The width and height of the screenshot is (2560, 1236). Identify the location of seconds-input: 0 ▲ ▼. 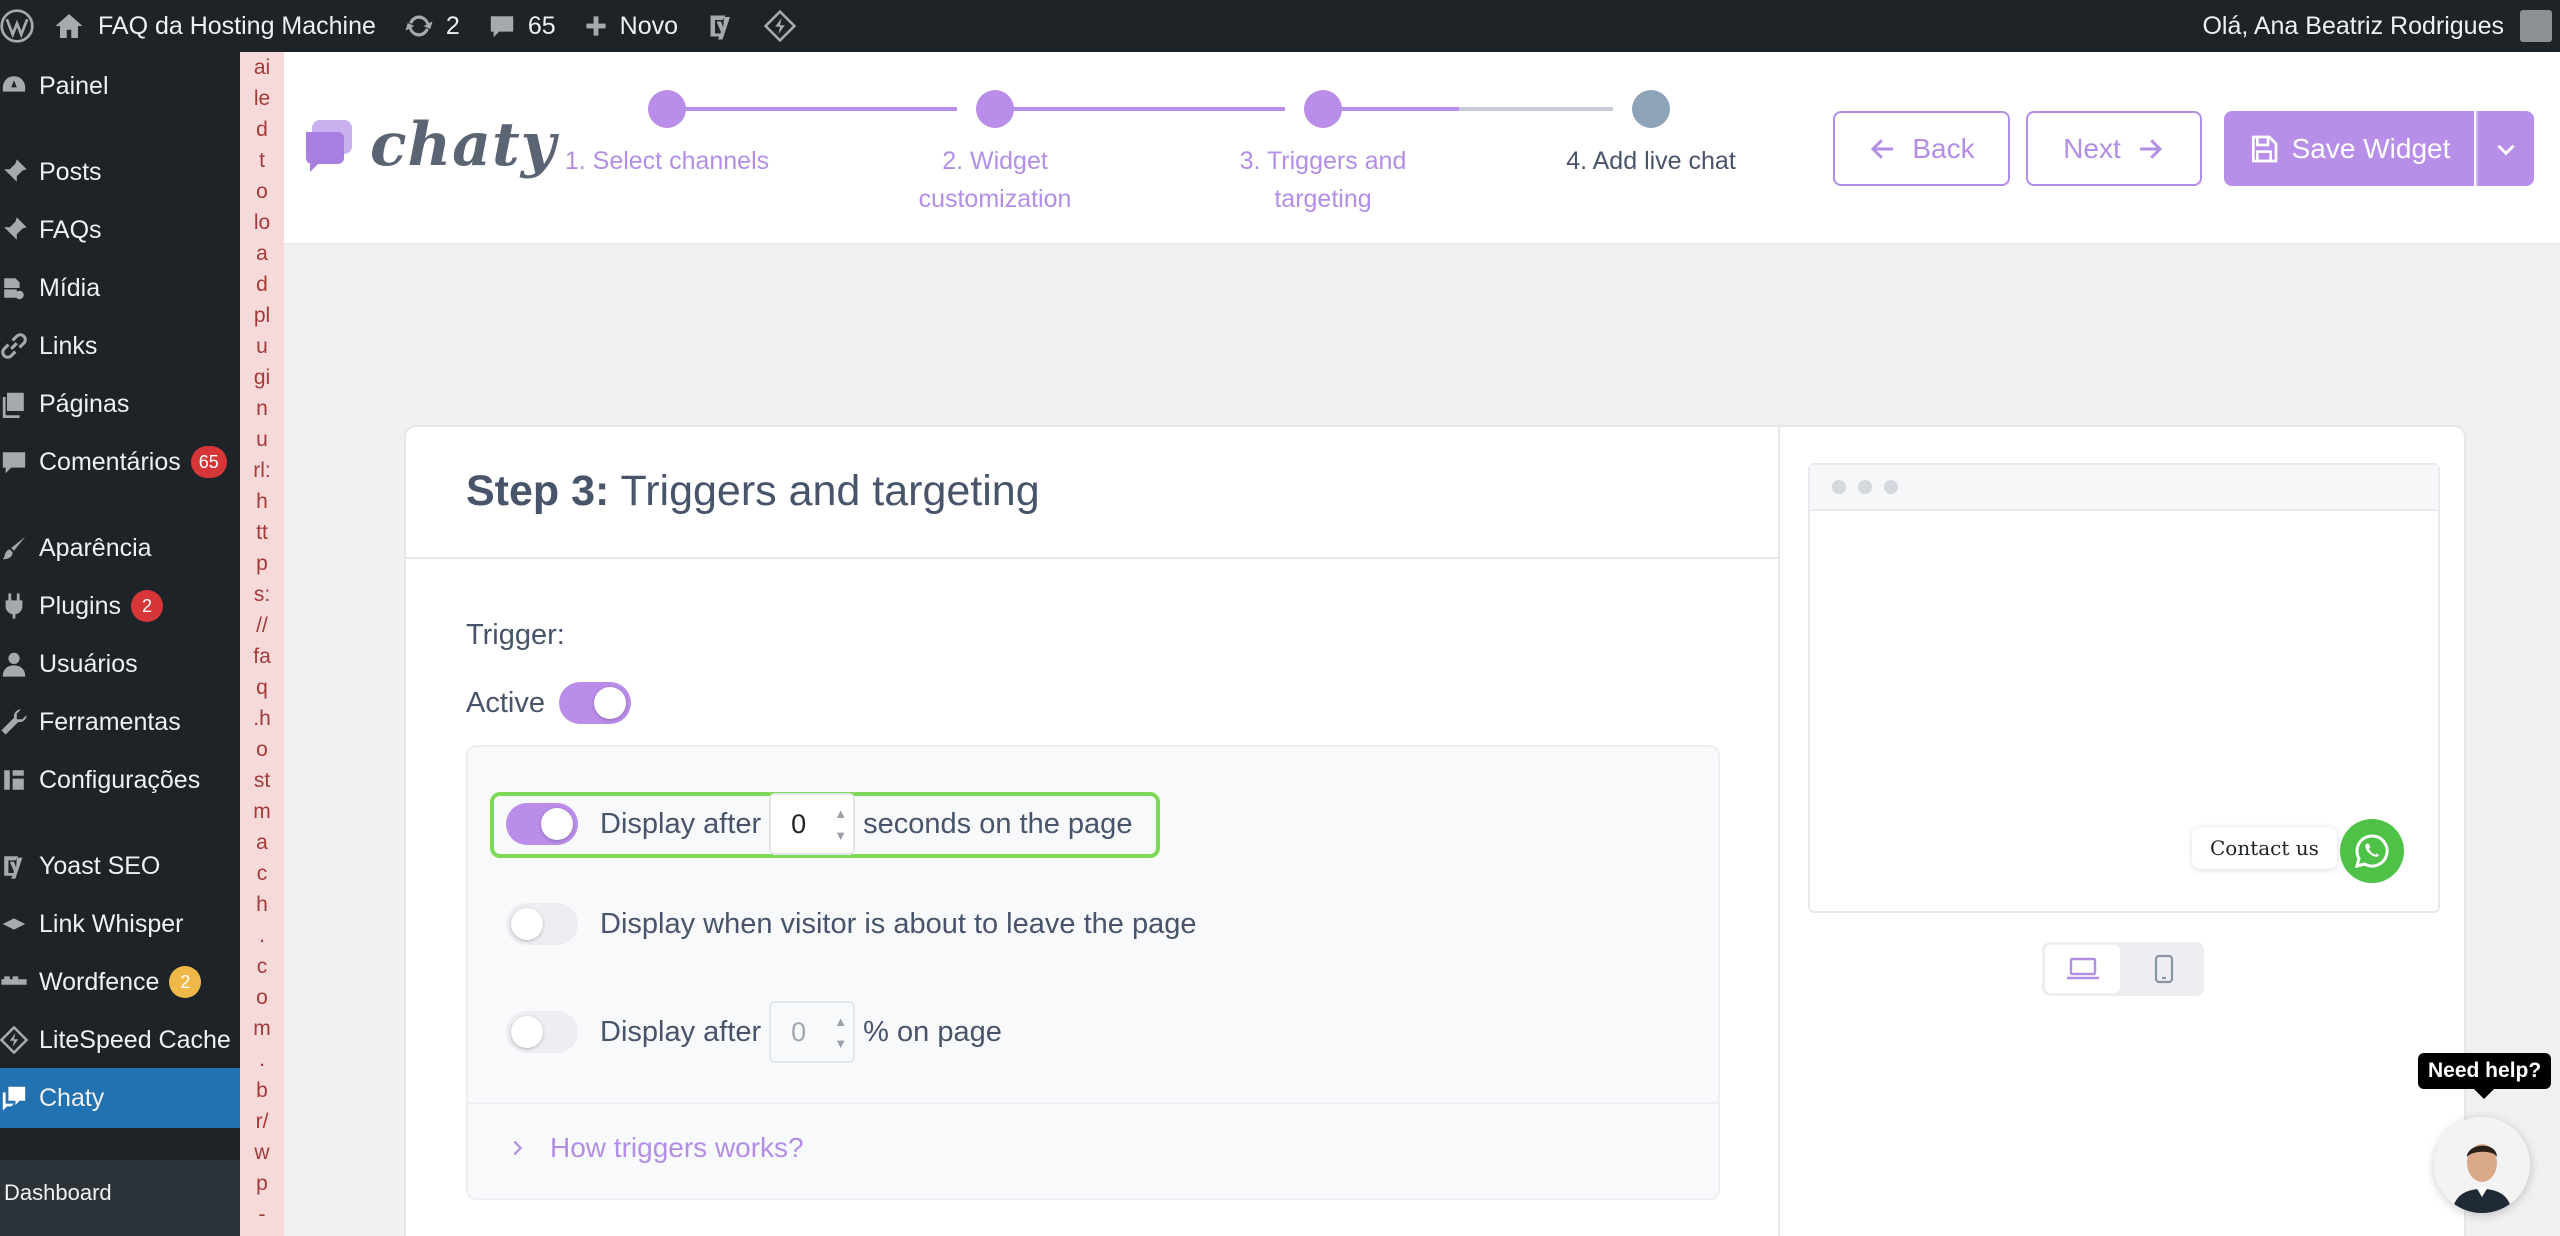
(812, 824).